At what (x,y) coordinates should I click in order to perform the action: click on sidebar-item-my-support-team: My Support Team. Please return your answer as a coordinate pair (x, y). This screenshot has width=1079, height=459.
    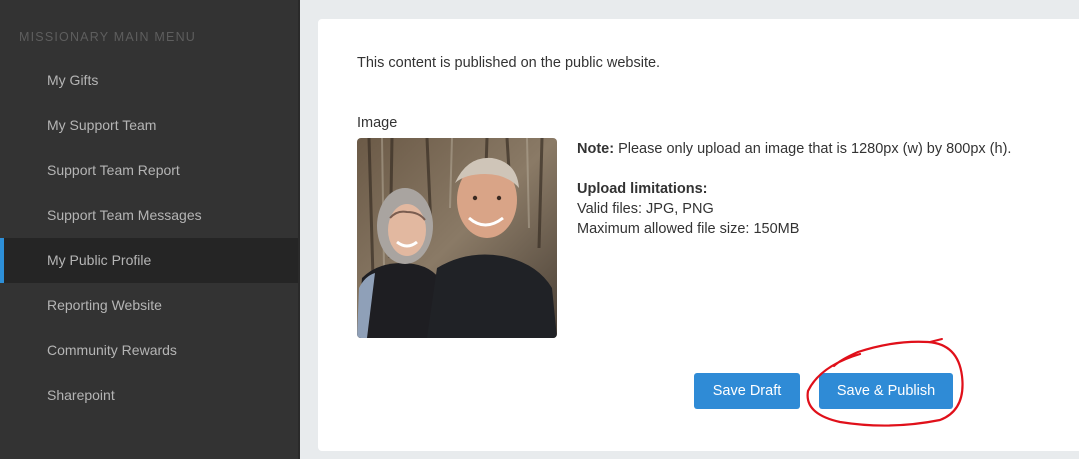
    Looking at the image, I should click on (149, 125).